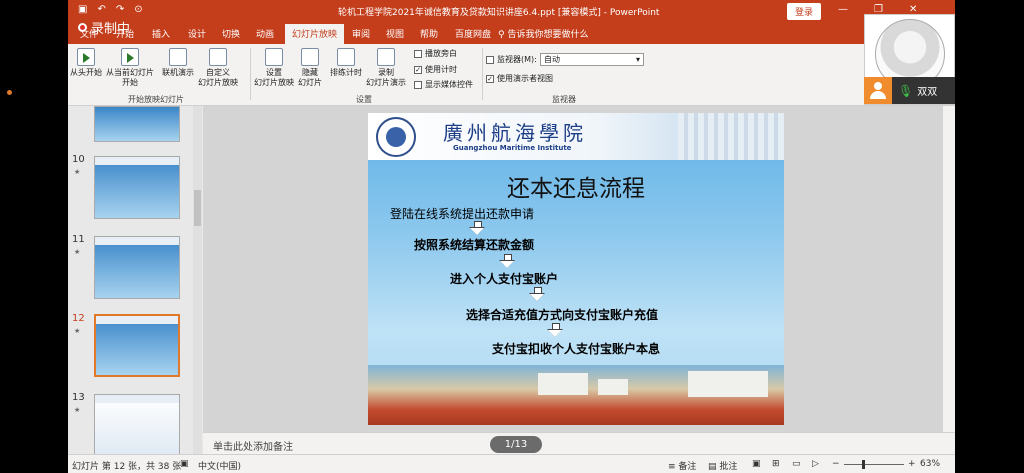 This screenshot has width=1024, height=473. Describe the element at coordinates (130, 82) in the screenshot. I see `from-current-label-2: 开始` at that location.